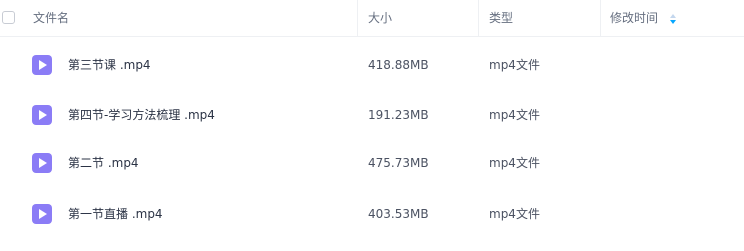 The image size is (744, 251). What do you see at coordinates (673, 19) in the screenshot?
I see `sort-icon` at bounding box center [673, 19].